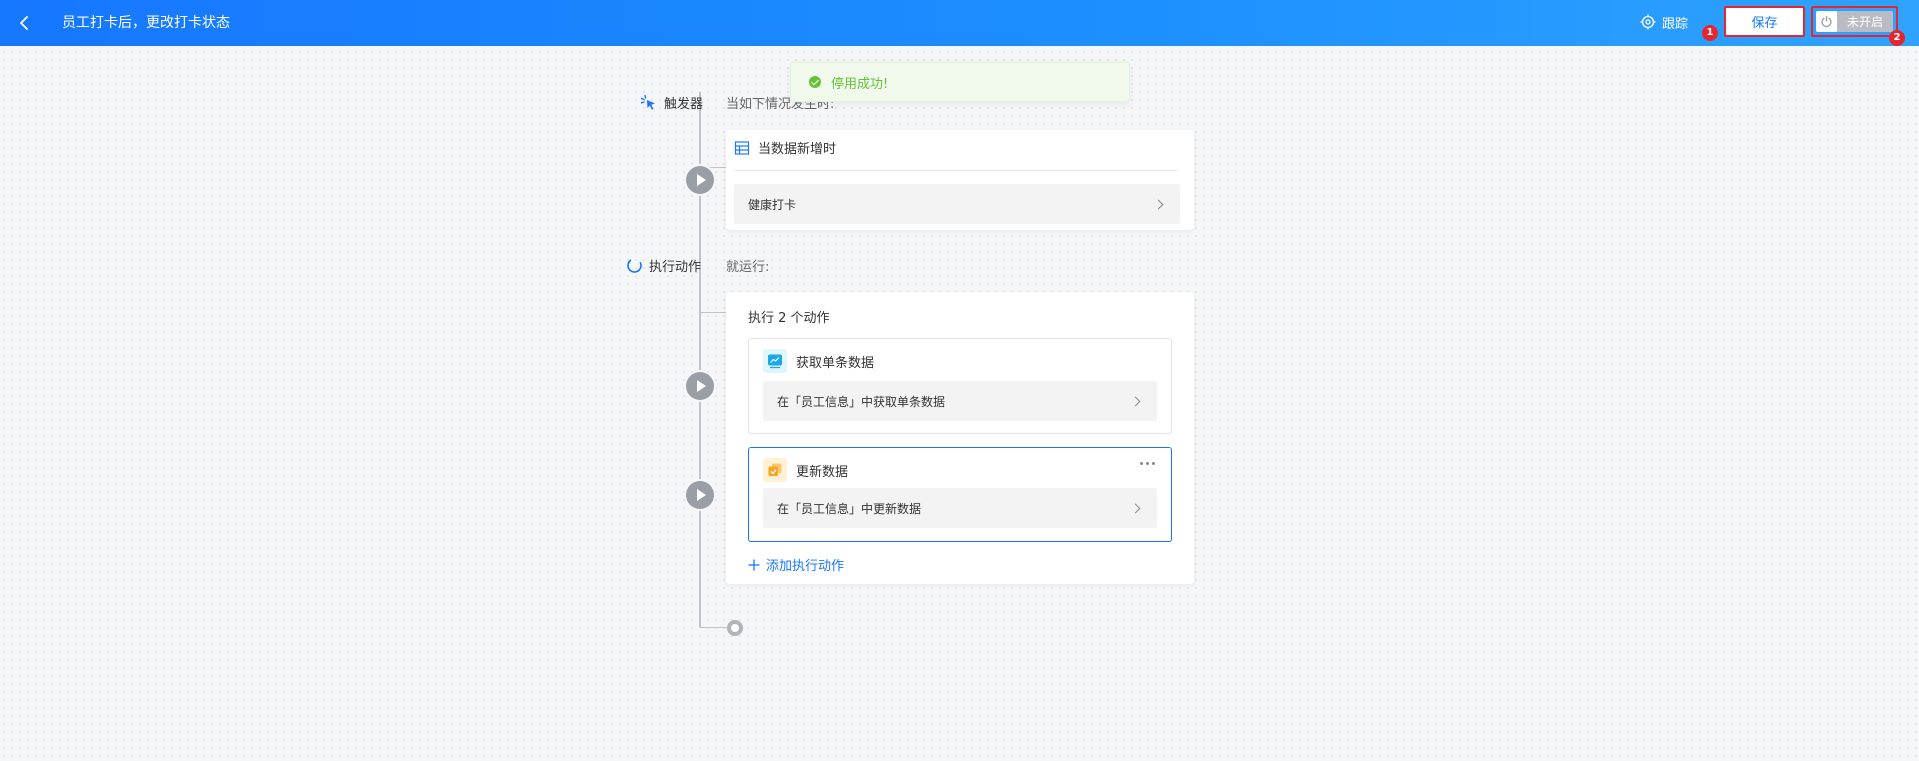 The height and width of the screenshot is (761, 1919). I want to click on enable-toggle-wrapper: 未开启, so click(1854, 21).